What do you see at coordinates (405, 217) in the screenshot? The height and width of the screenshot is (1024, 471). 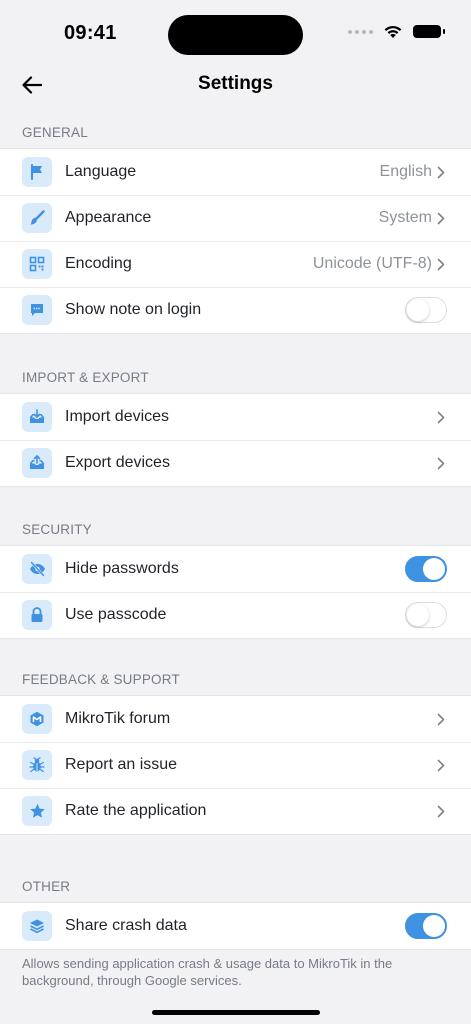 I see `appearance-value: System` at bounding box center [405, 217].